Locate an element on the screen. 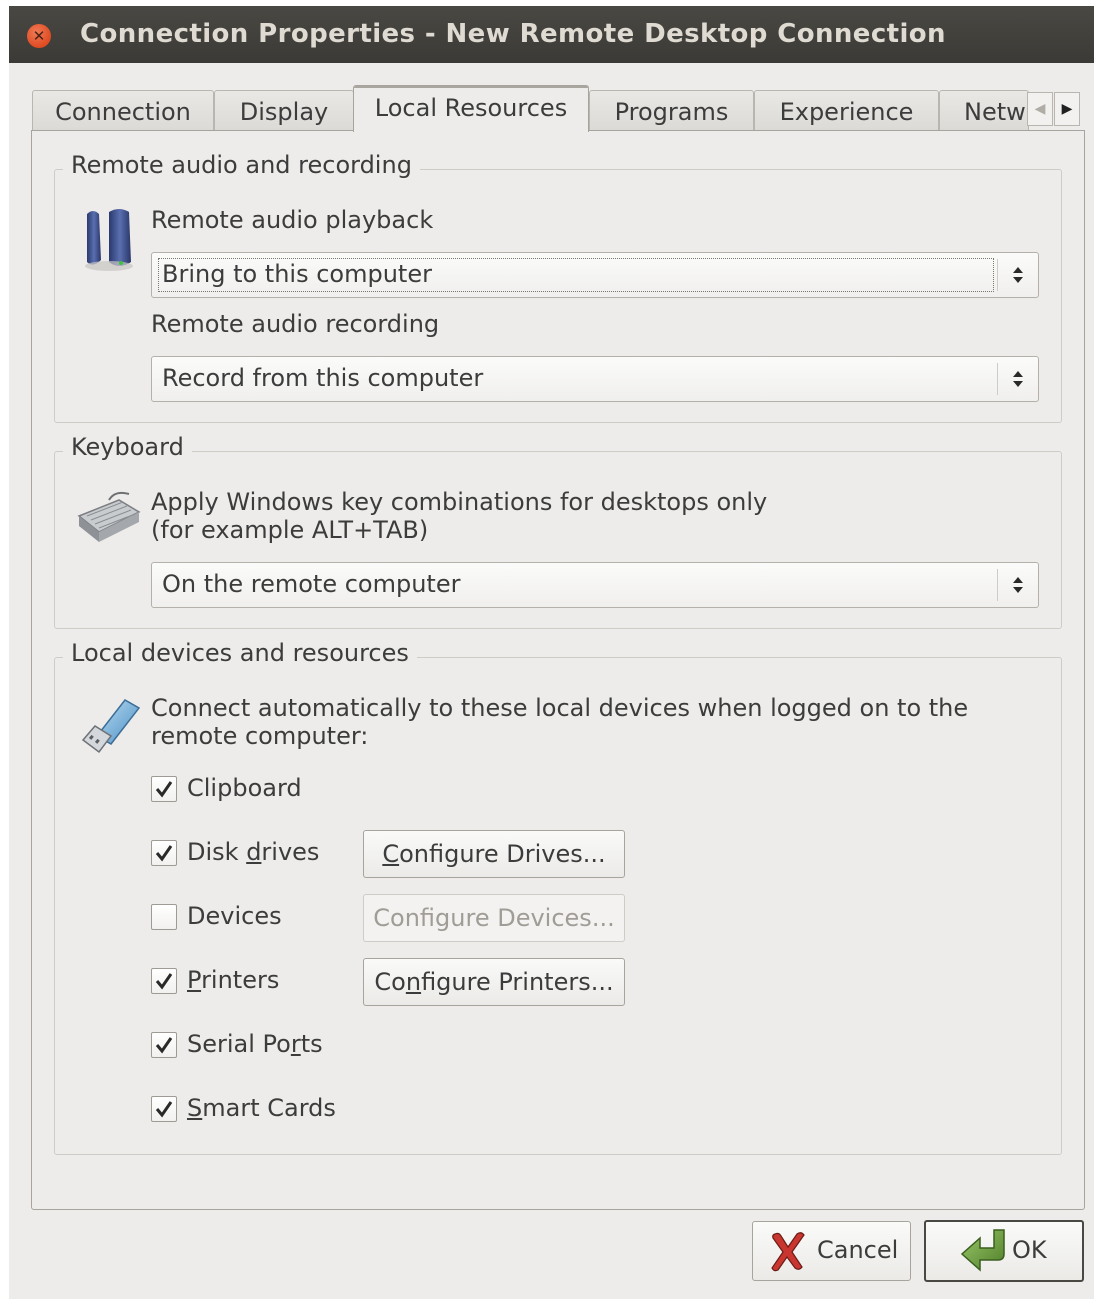 The height and width of the screenshot is (1299, 1094). keyboard-description-line2: (for example ALT+TAB) is located at coordinates (290, 530).